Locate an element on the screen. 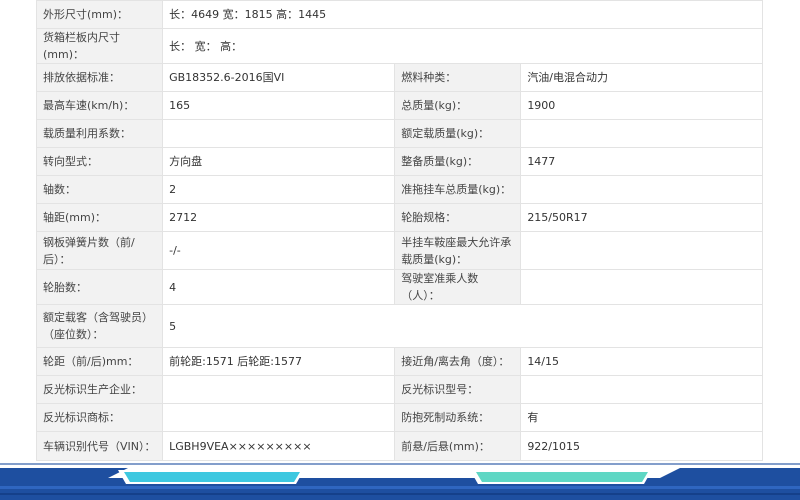  value-reflector-brand is located at coordinates (279, 417).